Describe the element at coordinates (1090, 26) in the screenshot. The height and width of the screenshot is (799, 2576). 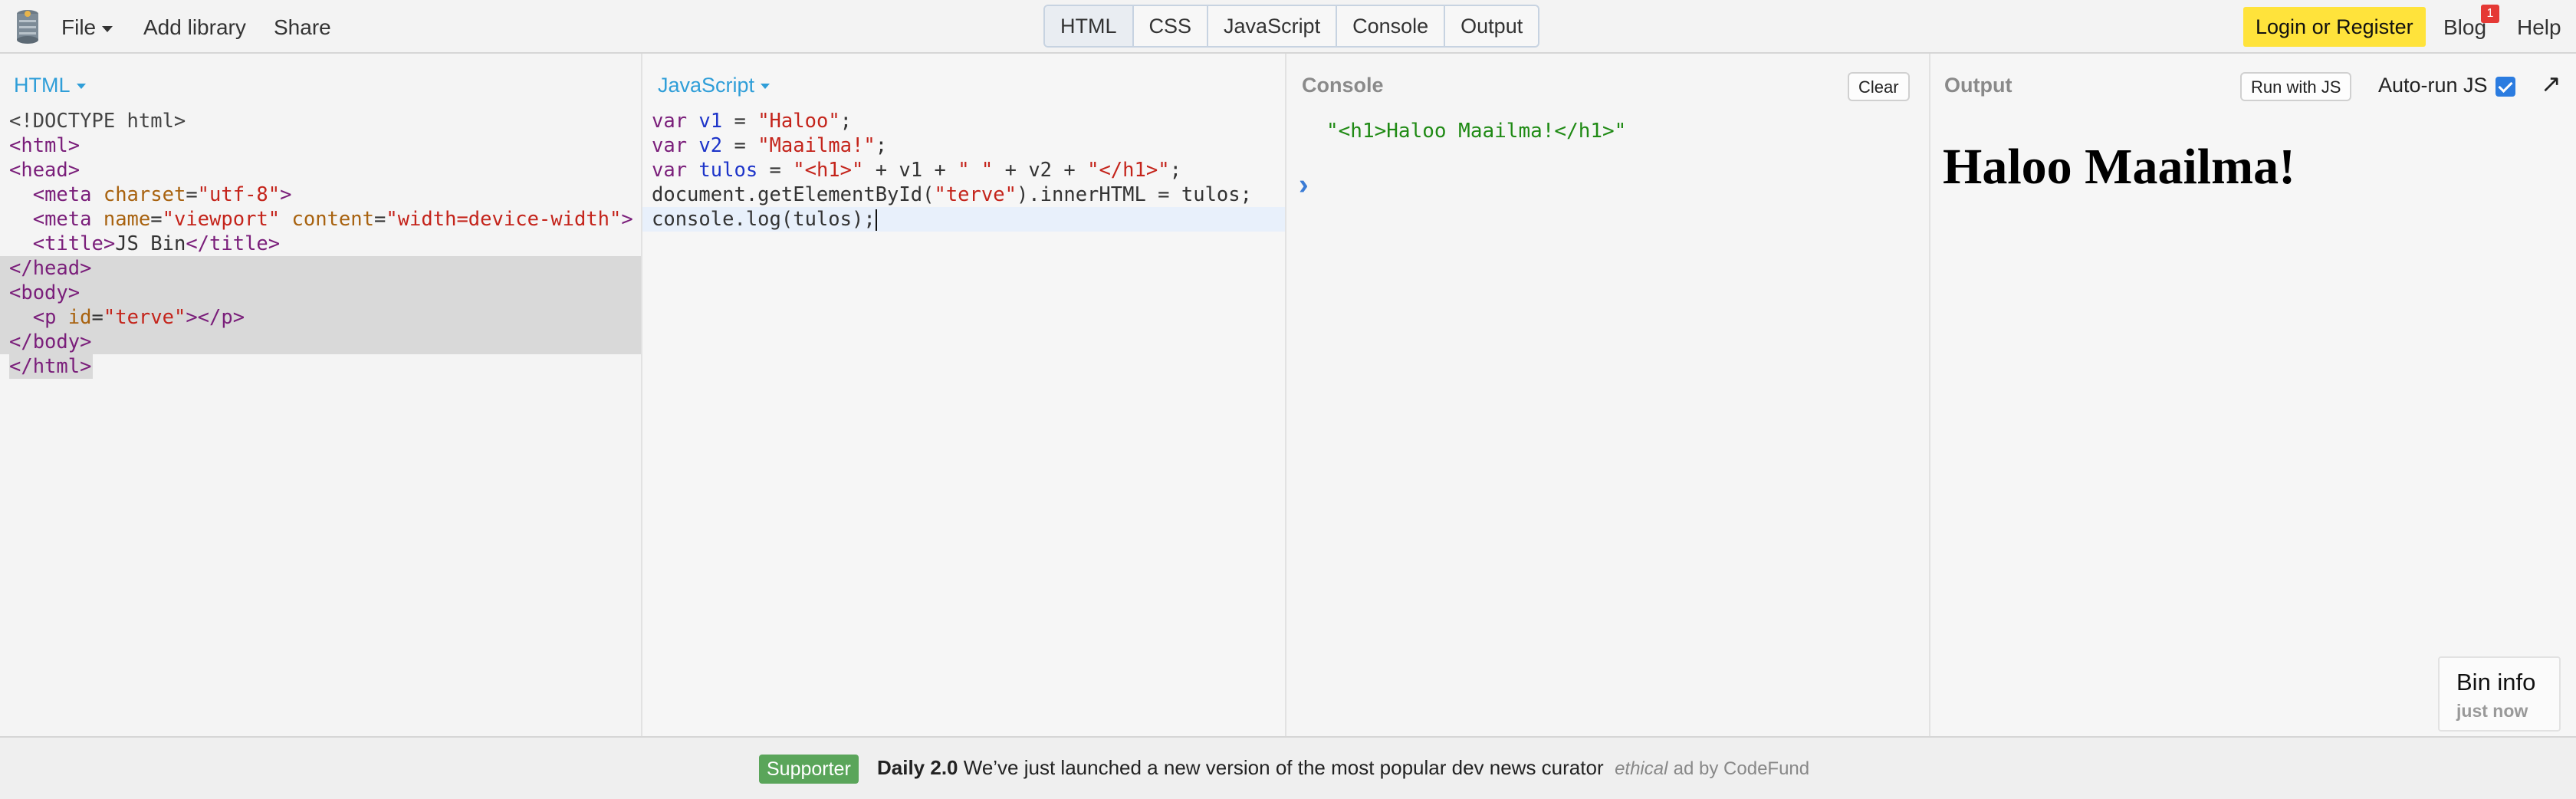
I see `tab-html: HTML` at that location.